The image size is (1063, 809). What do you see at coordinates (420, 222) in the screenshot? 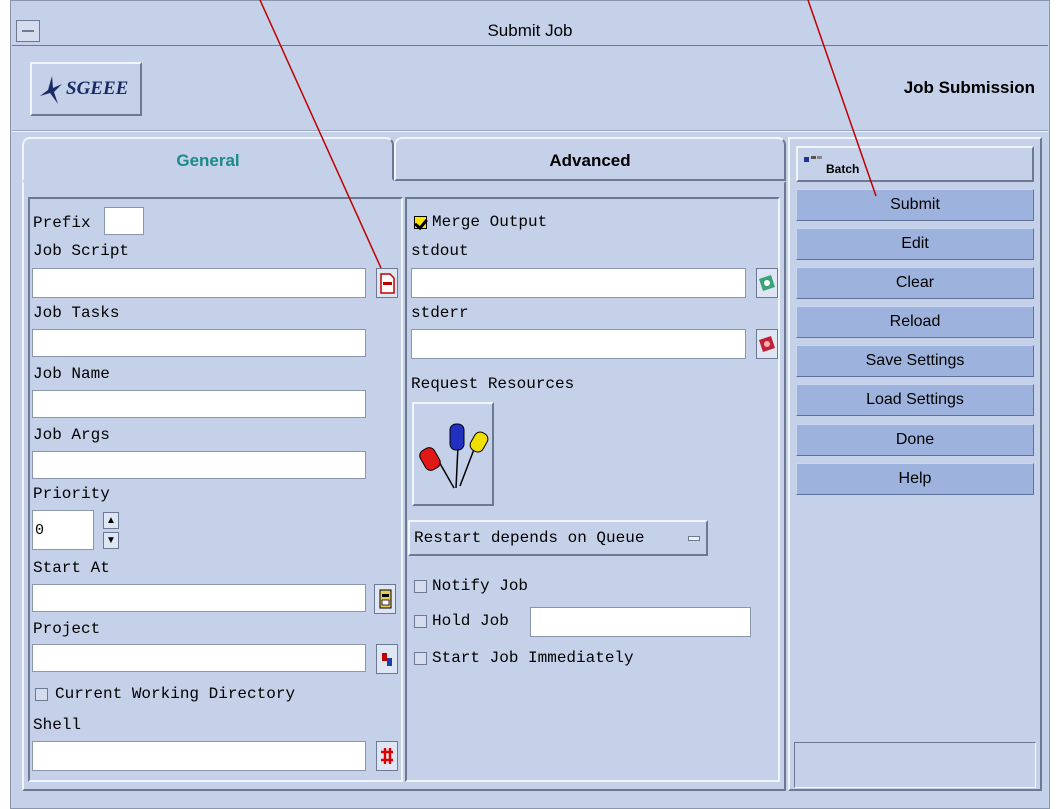
I see `merge-output-checkbox` at bounding box center [420, 222].